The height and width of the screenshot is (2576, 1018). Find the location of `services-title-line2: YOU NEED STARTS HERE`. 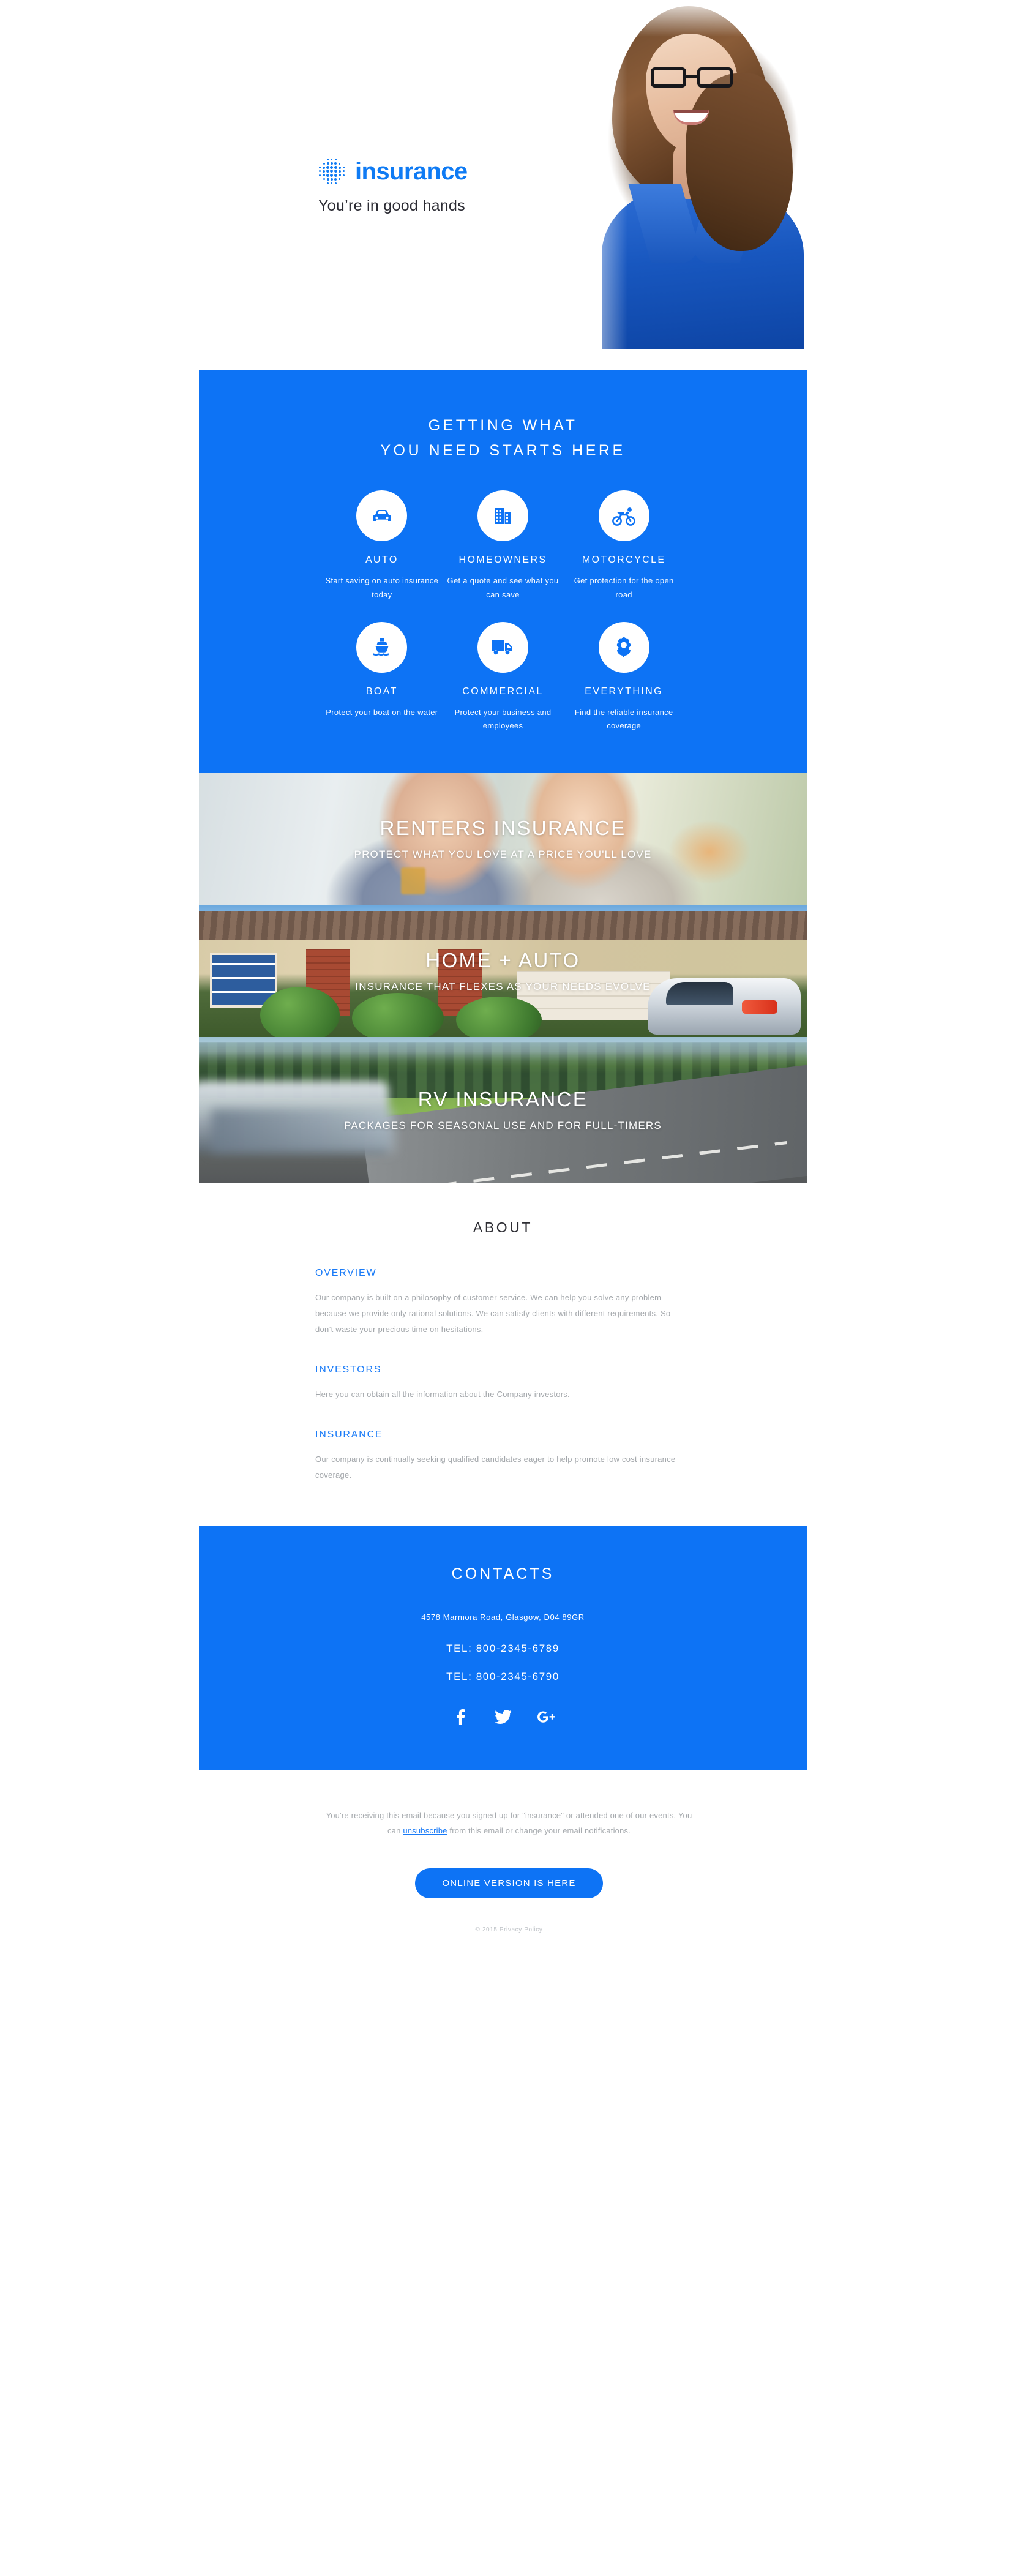

services-title-line2: YOU NEED STARTS HERE is located at coordinates (503, 450).